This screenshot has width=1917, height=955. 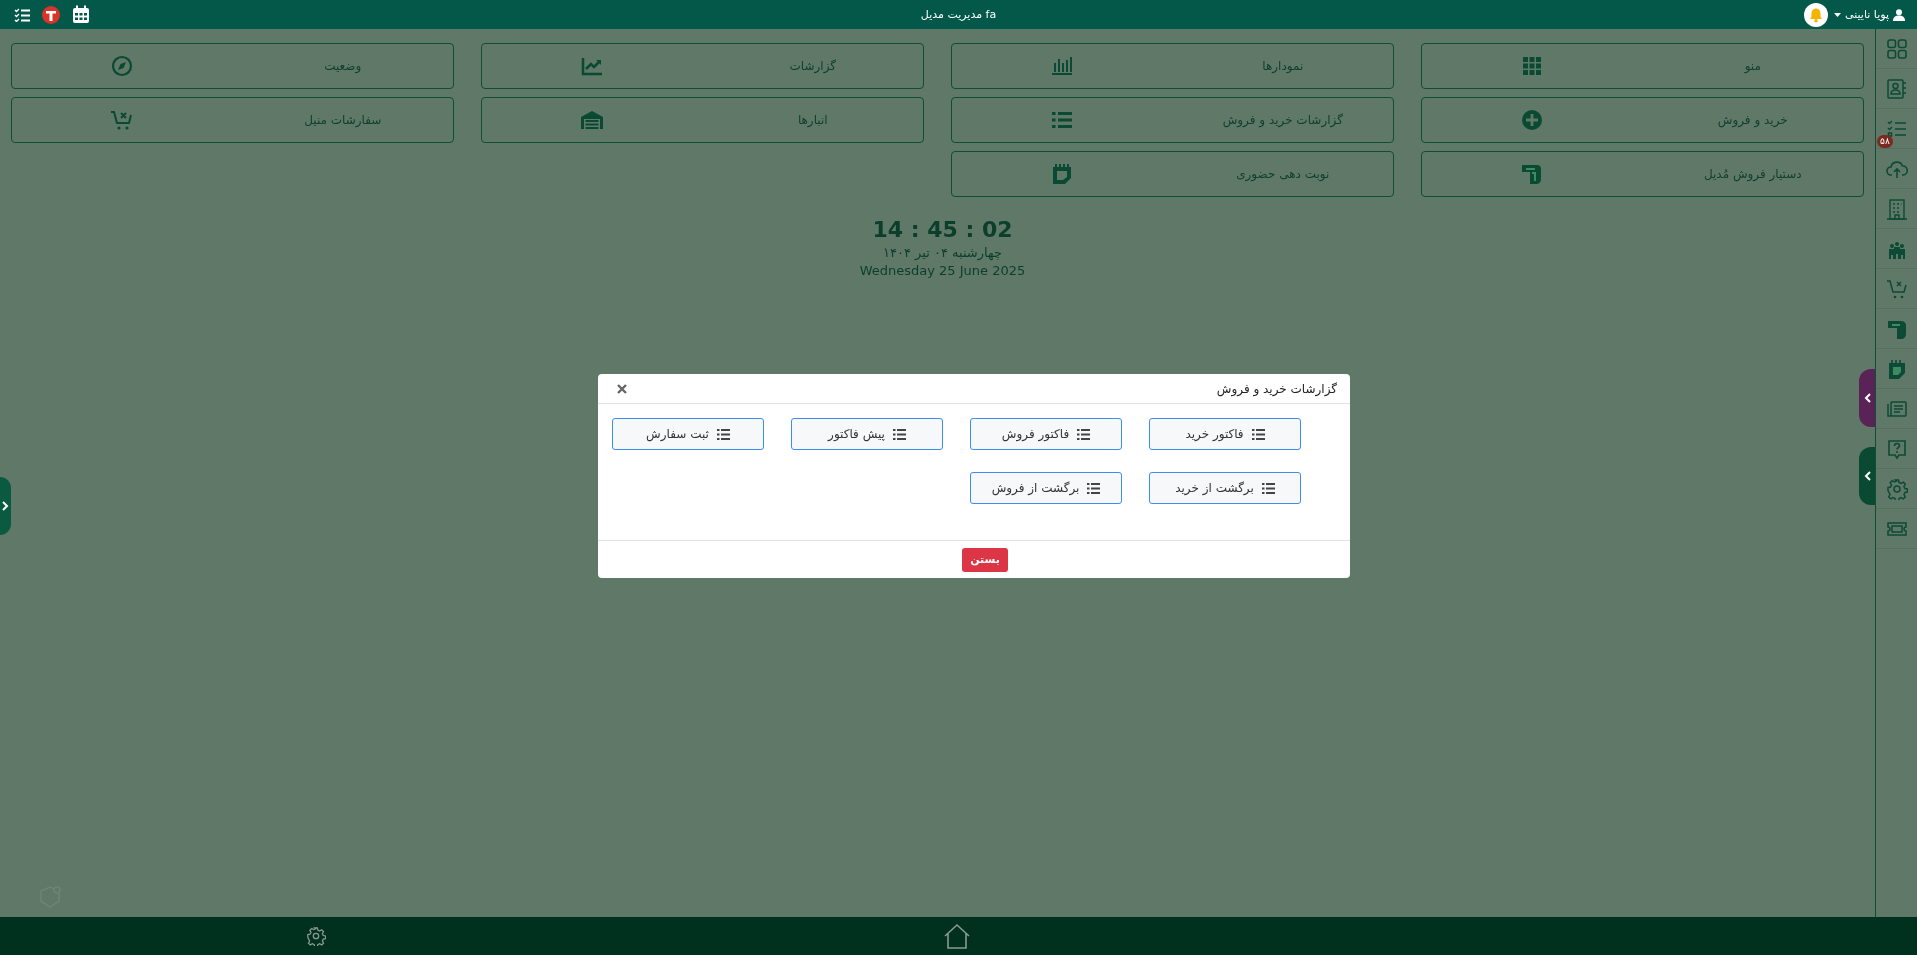 What do you see at coordinates (232, 66) in the screenshot?
I see `menu-tile: وضعیت` at bounding box center [232, 66].